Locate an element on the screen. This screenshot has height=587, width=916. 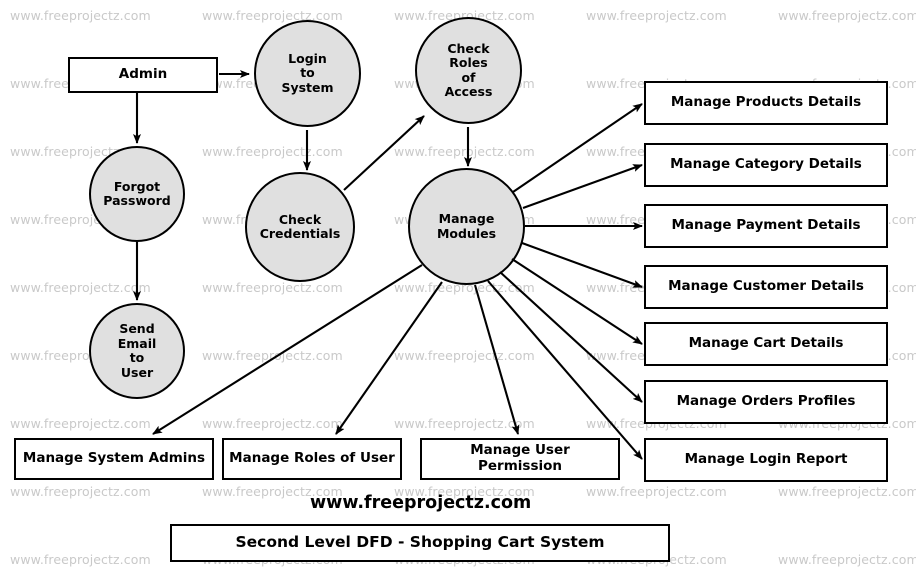
process-check-credentials-label: Check Credentials is located at coordinates (300, 226).